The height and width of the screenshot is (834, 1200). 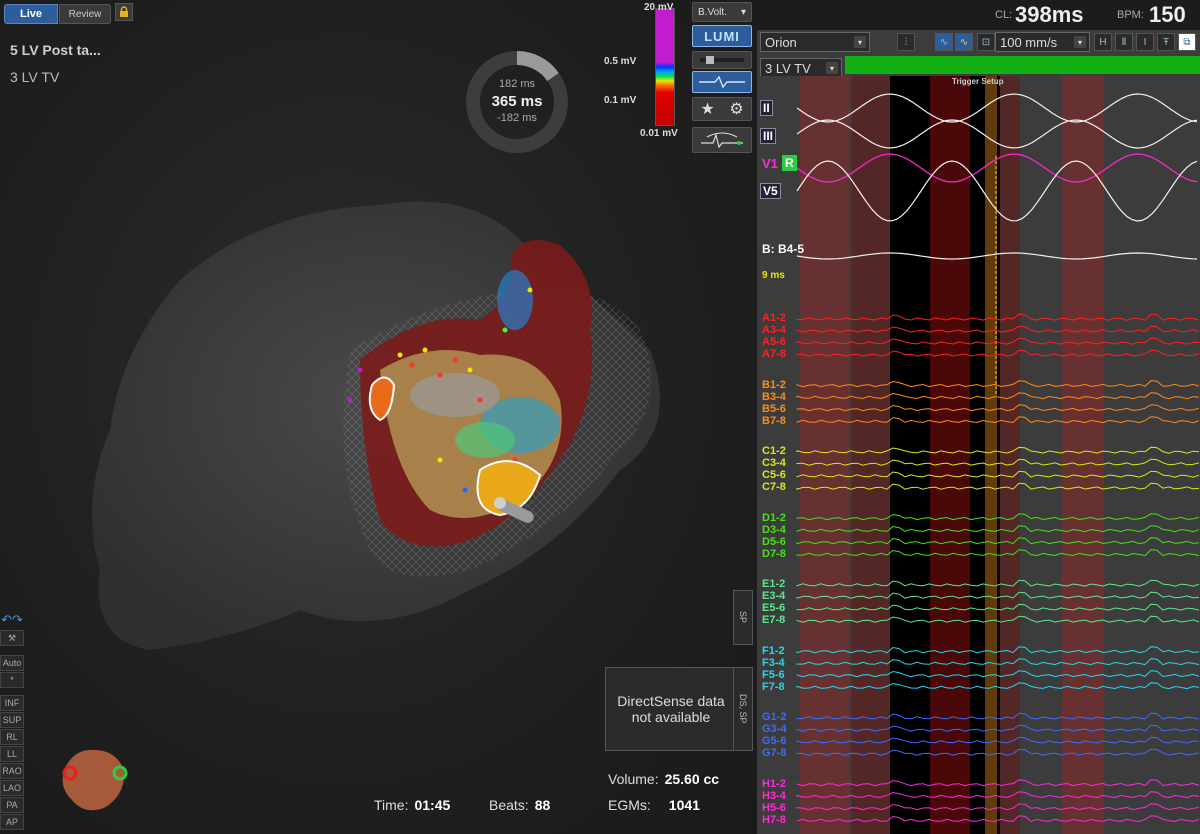 I want to click on marker-i-icon: I, so click(x=1145, y=42).